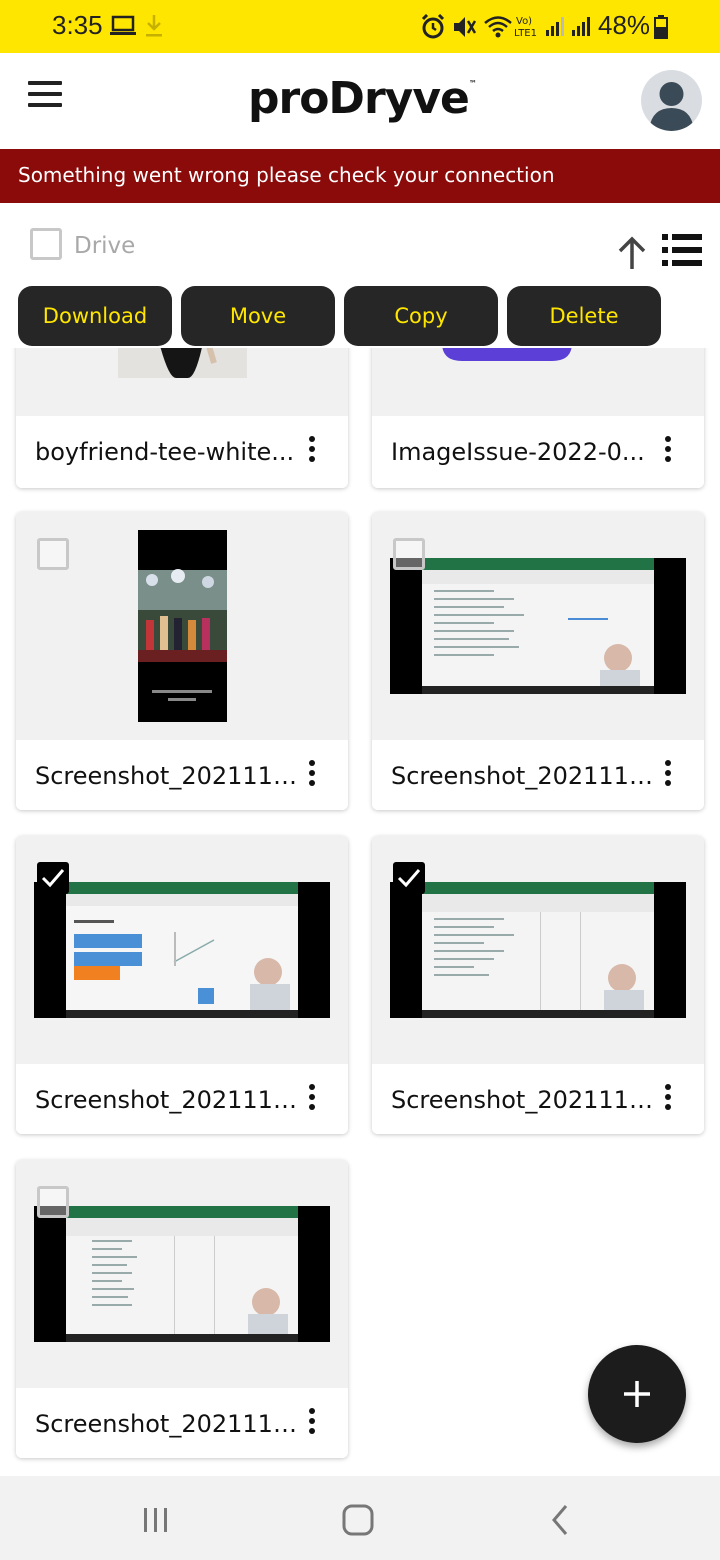 The height and width of the screenshot is (1560, 720). I want to click on wifi-icon, so click(498, 29).